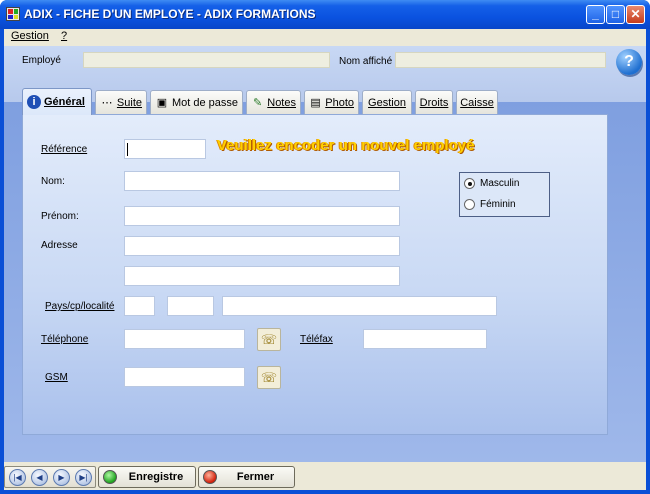  What do you see at coordinates (34, 102) in the screenshot?
I see `info-icon: i` at bounding box center [34, 102].